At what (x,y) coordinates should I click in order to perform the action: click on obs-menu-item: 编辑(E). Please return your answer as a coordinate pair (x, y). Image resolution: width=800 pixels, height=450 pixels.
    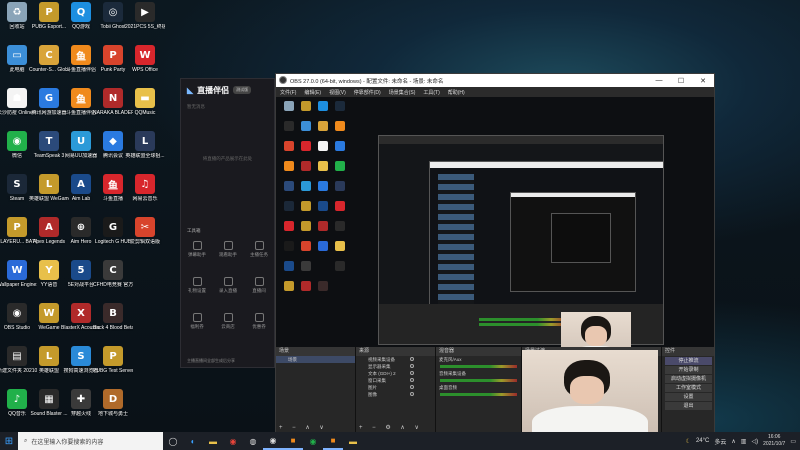
    Looking at the image, I should click on (312, 92).